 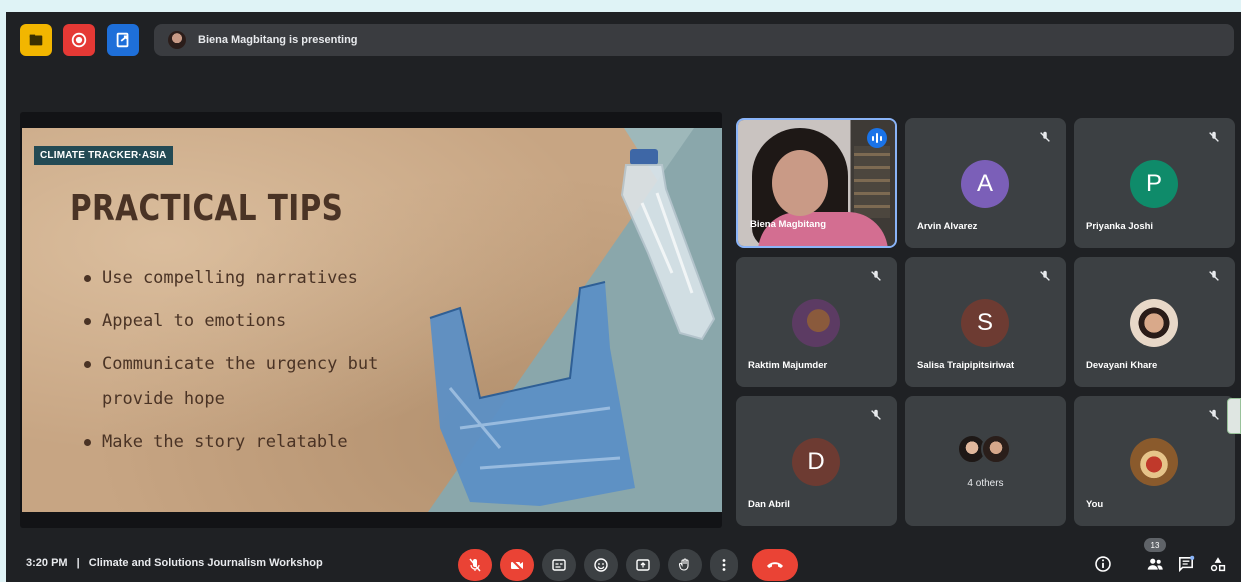 I want to click on participant-name: Priyanka Joshi, so click(x=1120, y=226).